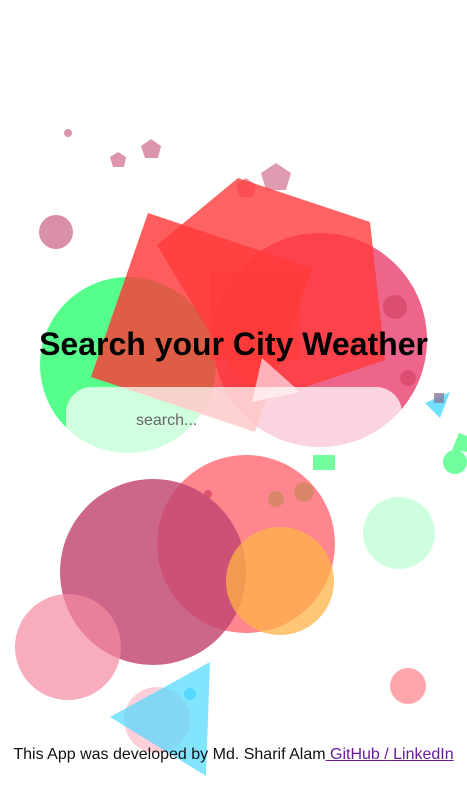 The width and height of the screenshot is (467, 787). Describe the element at coordinates (68, 647) in the screenshot. I see `bg-circle-pink-light` at that location.